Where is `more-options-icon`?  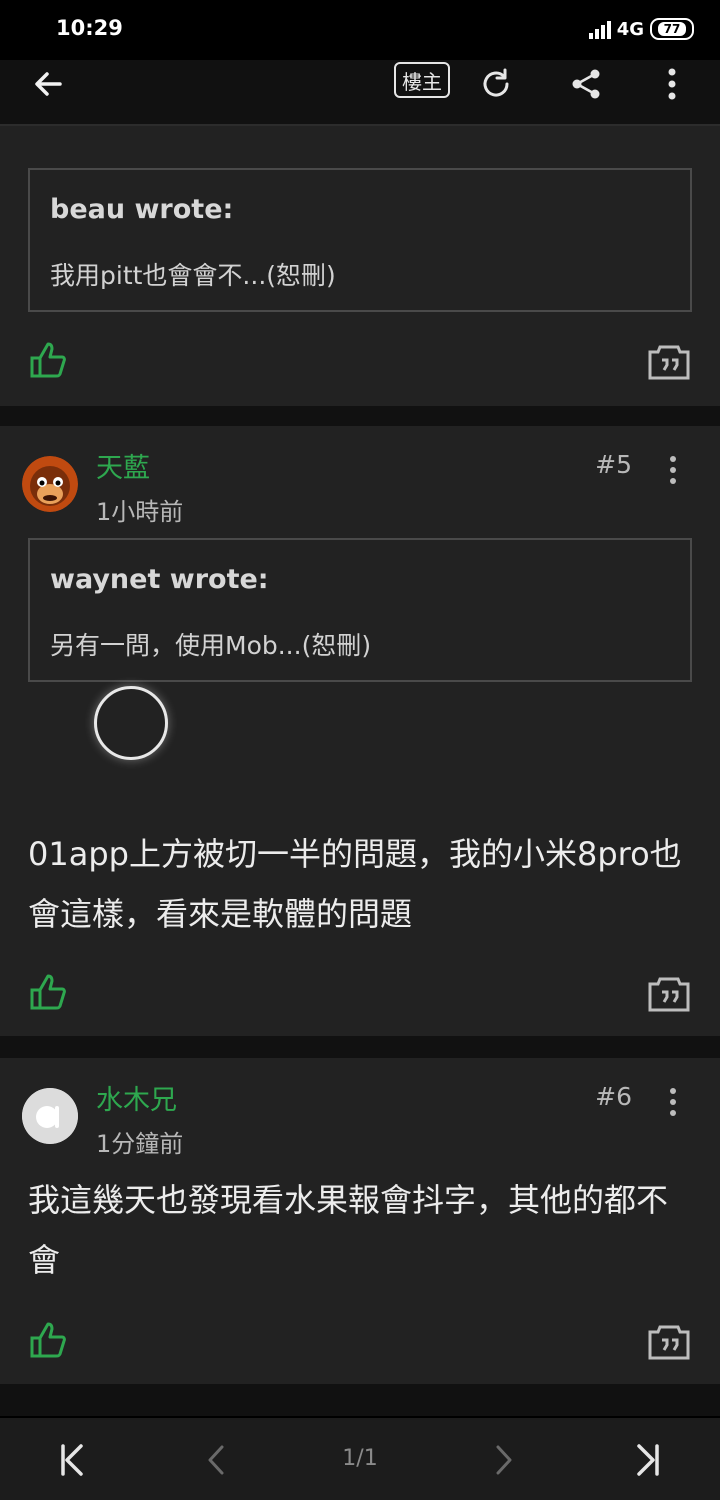 more-options-icon is located at coordinates (672, 84).